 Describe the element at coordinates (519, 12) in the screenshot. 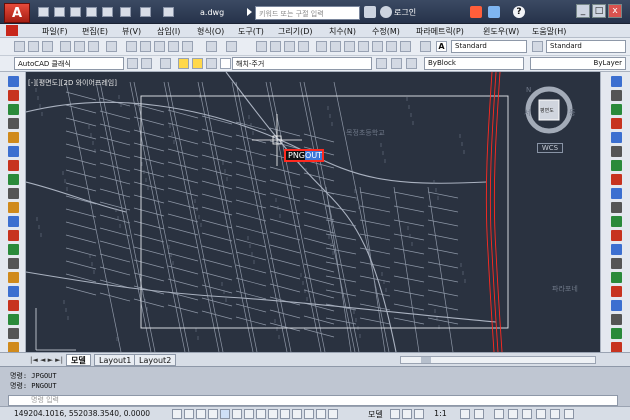

I see `help-icon: ?` at that location.